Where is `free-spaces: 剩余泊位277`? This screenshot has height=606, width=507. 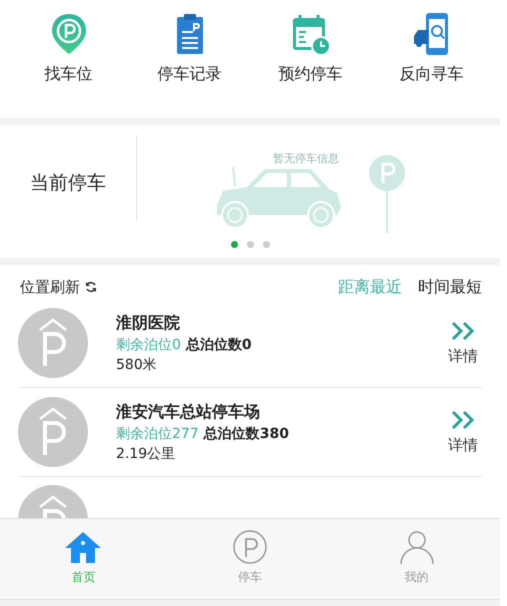 free-spaces: 剩余泊位277 is located at coordinates (157, 433).